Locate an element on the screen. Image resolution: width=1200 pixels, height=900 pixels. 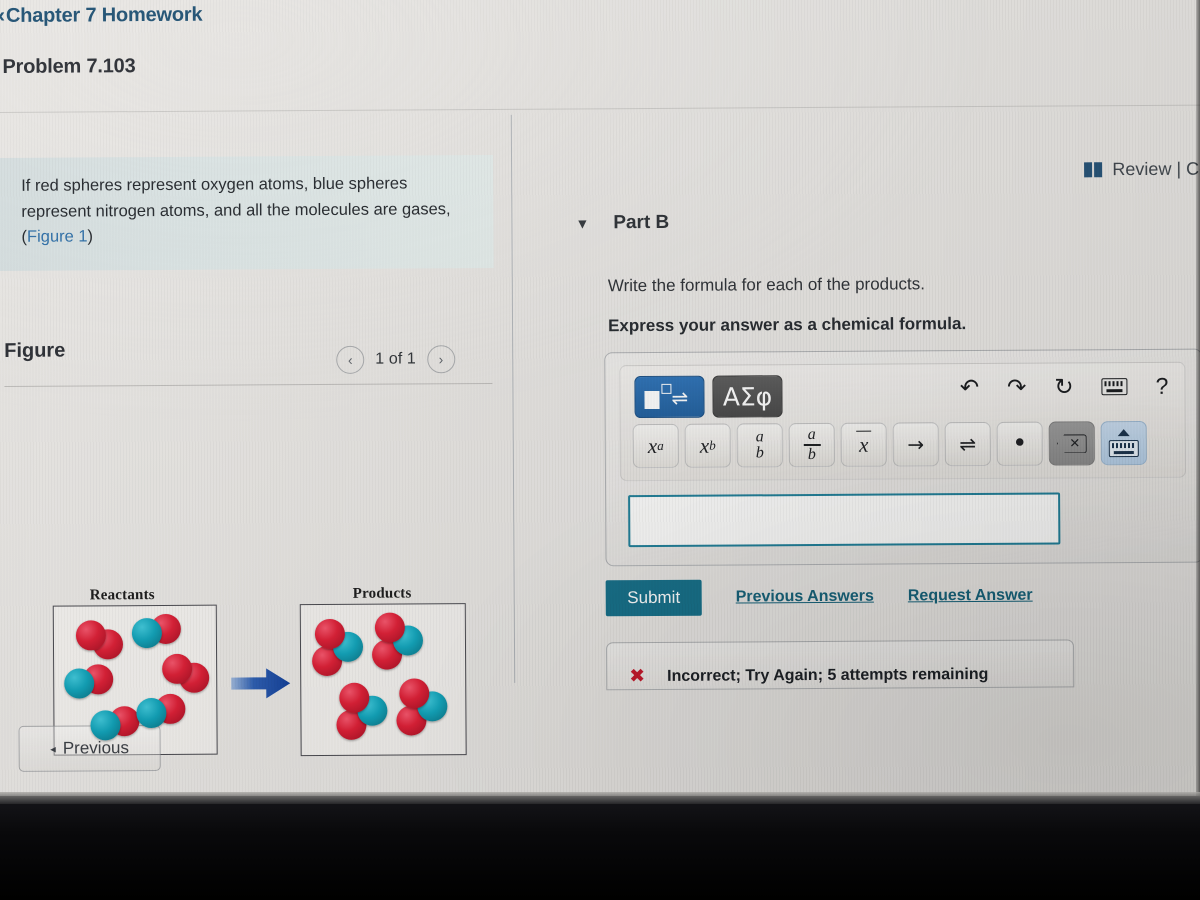
figure-counter: 1 of 1 is located at coordinates (395, 359).